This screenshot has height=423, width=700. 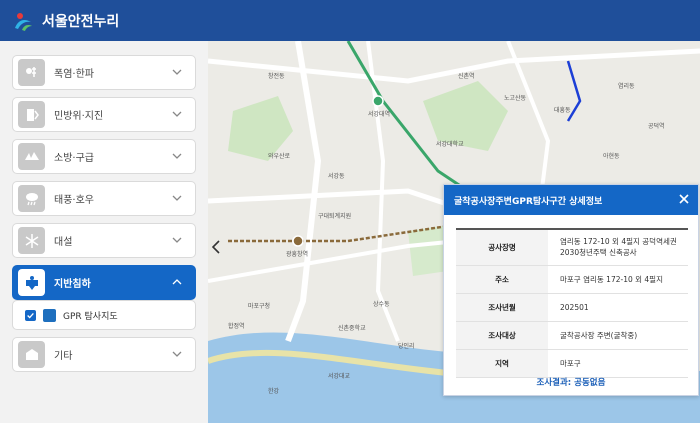 I want to click on app-title: 서울안전누리, so click(x=80, y=21).